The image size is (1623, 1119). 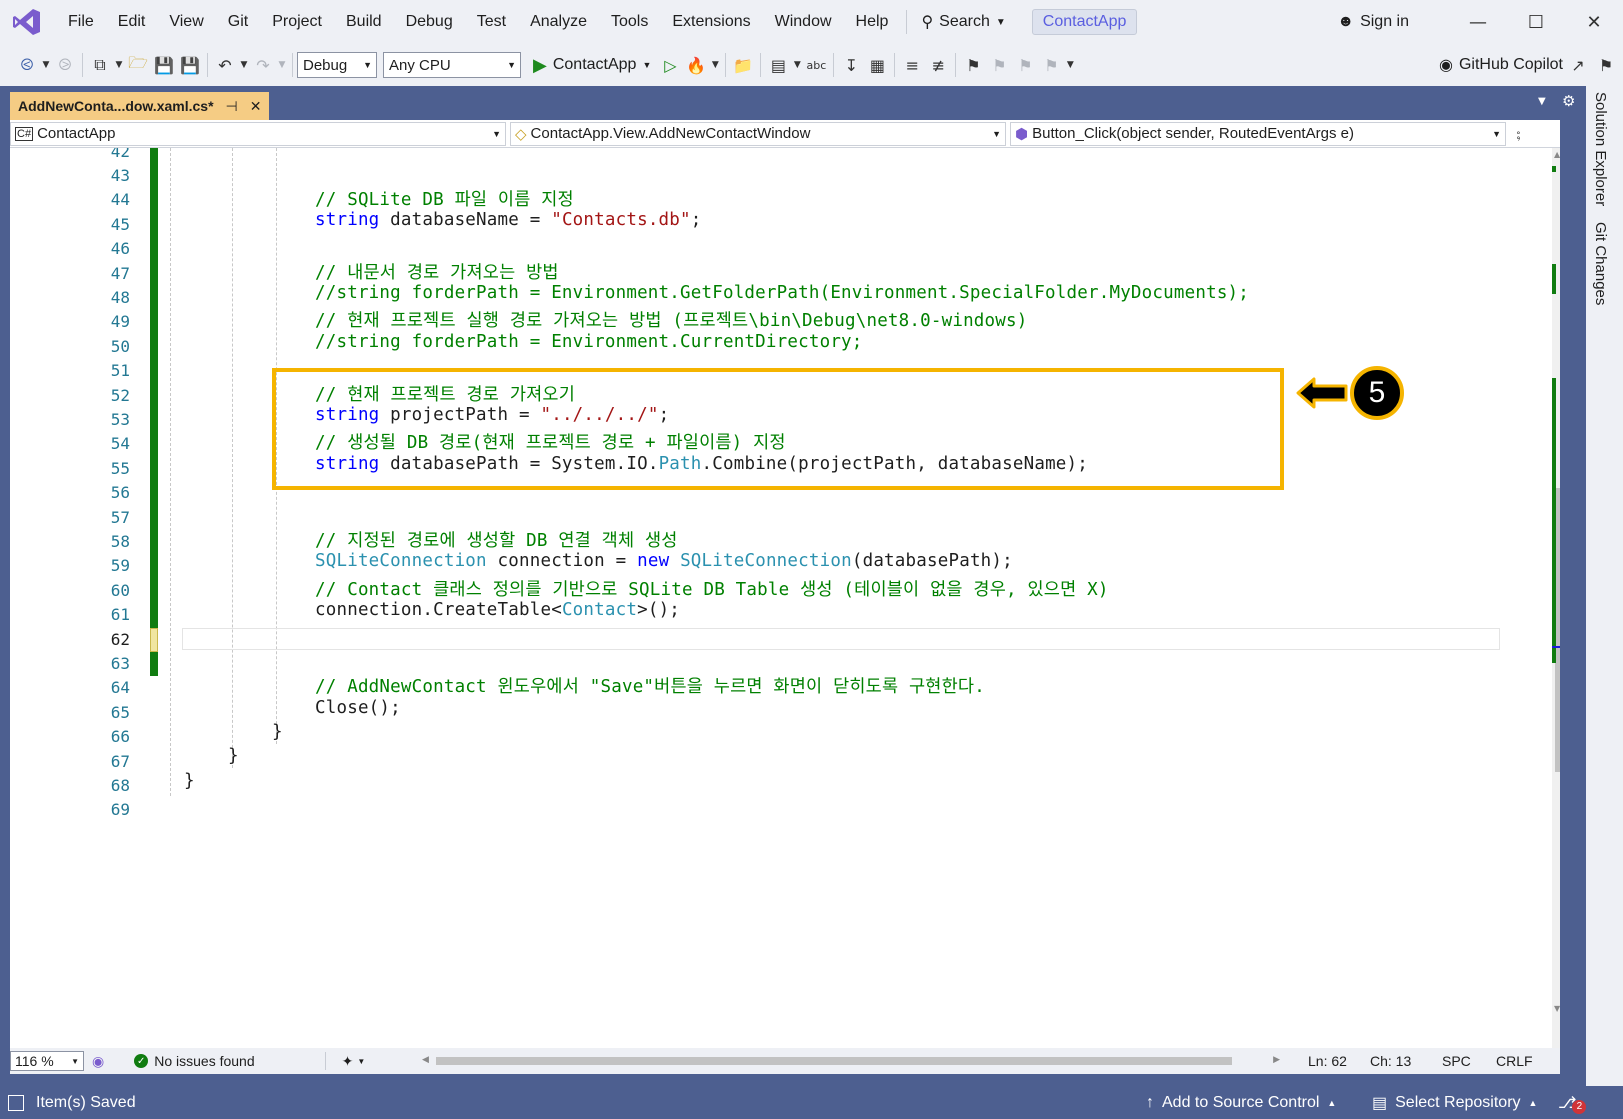 What do you see at coordinates (1025, 65) in the screenshot?
I see `next-bookmark-icon: ⚑` at bounding box center [1025, 65].